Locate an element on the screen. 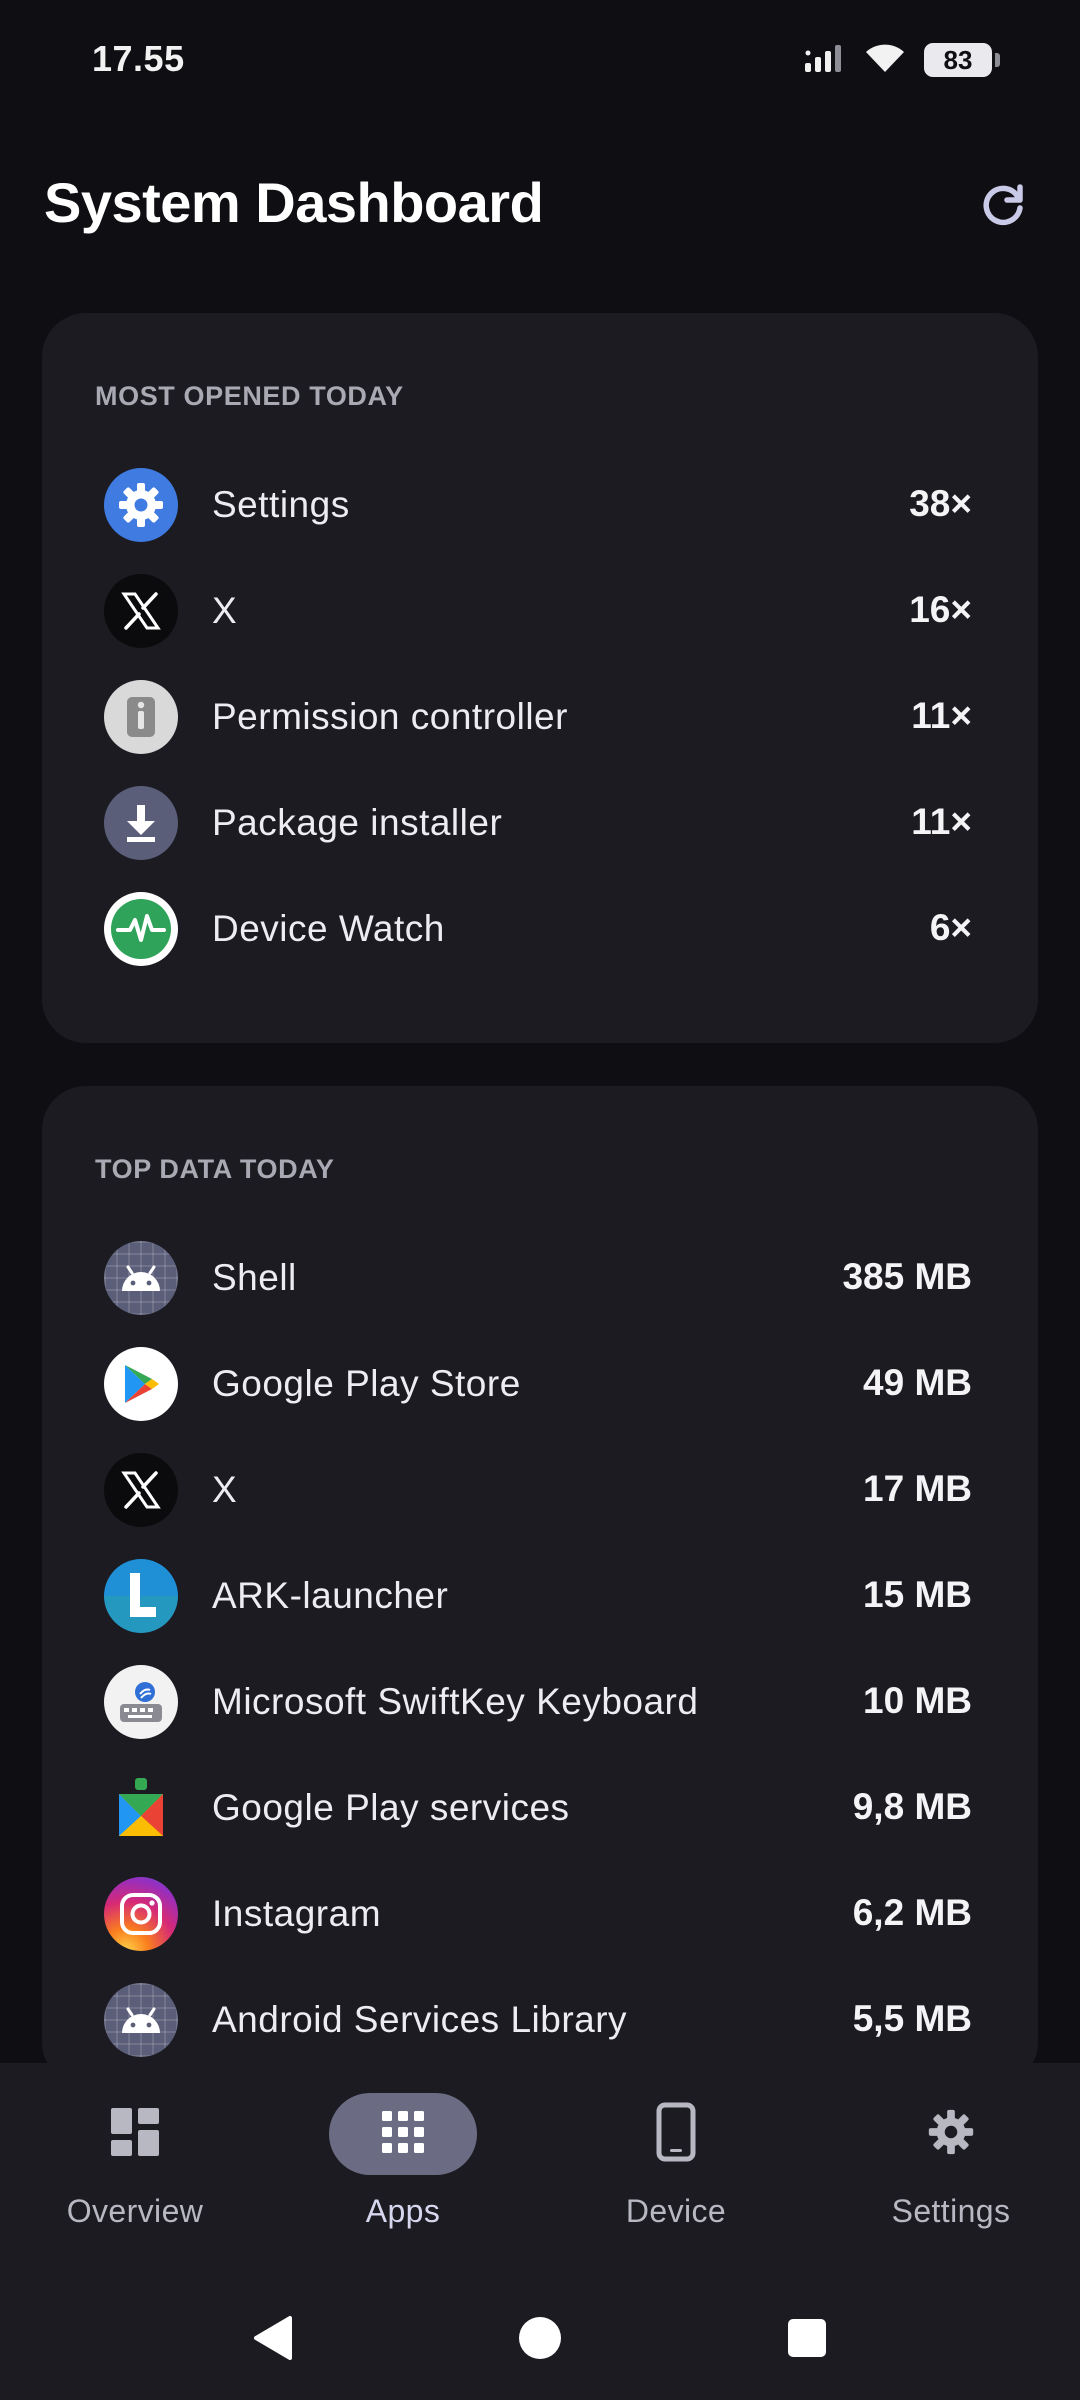  system-navigation-bar is located at coordinates (540, 2340).